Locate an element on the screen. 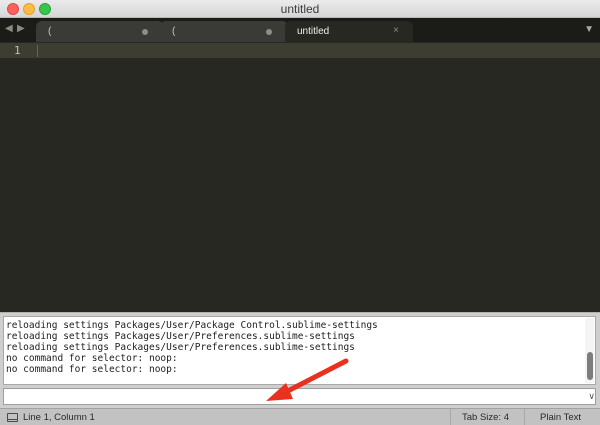 This screenshot has height=425, width=600. tab-label: untitled is located at coordinates (313, 31).